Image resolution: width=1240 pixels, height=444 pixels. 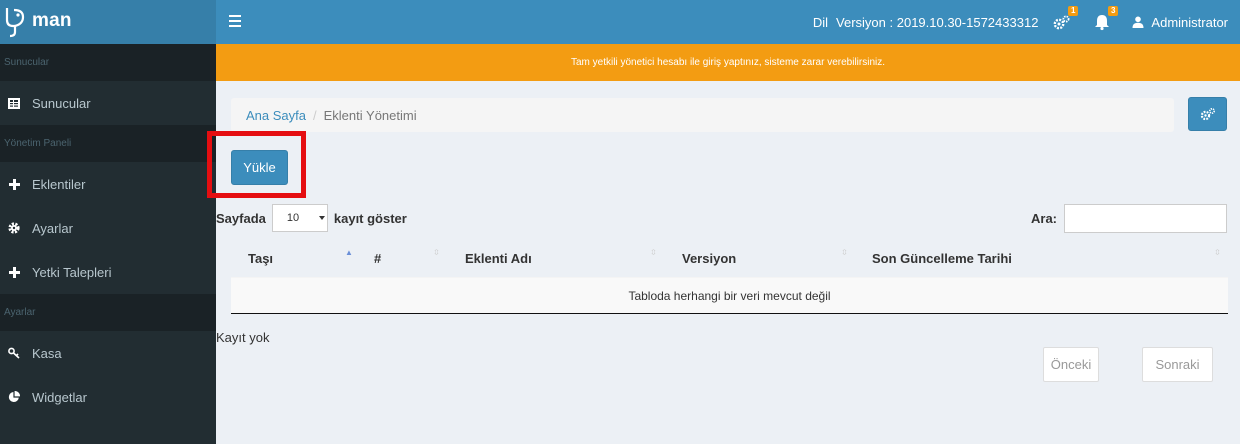 What do you see at coordinates (729, 296) in the screenshot?
I see `empty-table-row: Tabloda herhangi bir veri mevcut değil` at bounding box center [729, 296].